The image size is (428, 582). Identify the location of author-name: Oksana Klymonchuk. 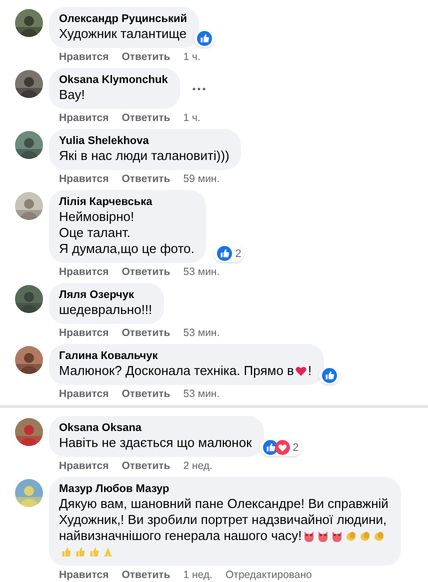
(113, 80).